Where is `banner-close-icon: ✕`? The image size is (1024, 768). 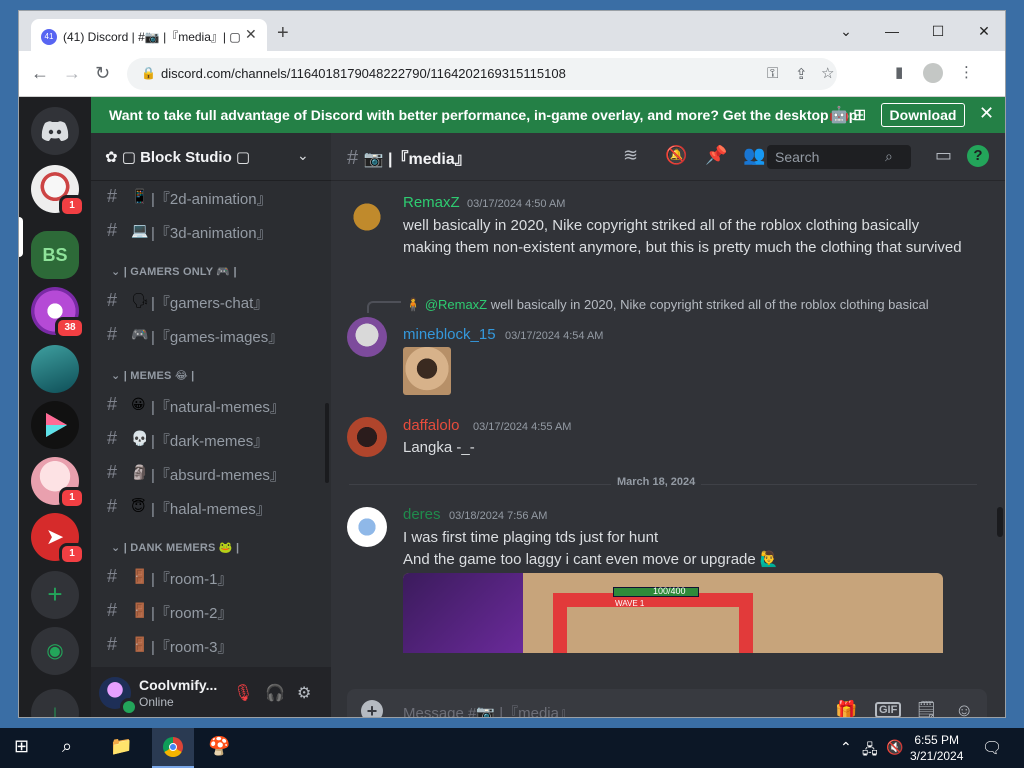 banner-close-icon: ✕ is located at coordinates (986, 113).